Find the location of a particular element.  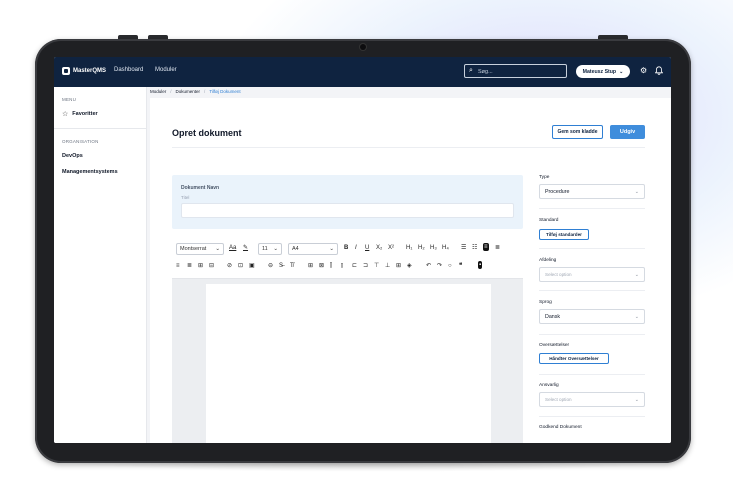

type-value: Procedure is located at coordinates (557, 191).